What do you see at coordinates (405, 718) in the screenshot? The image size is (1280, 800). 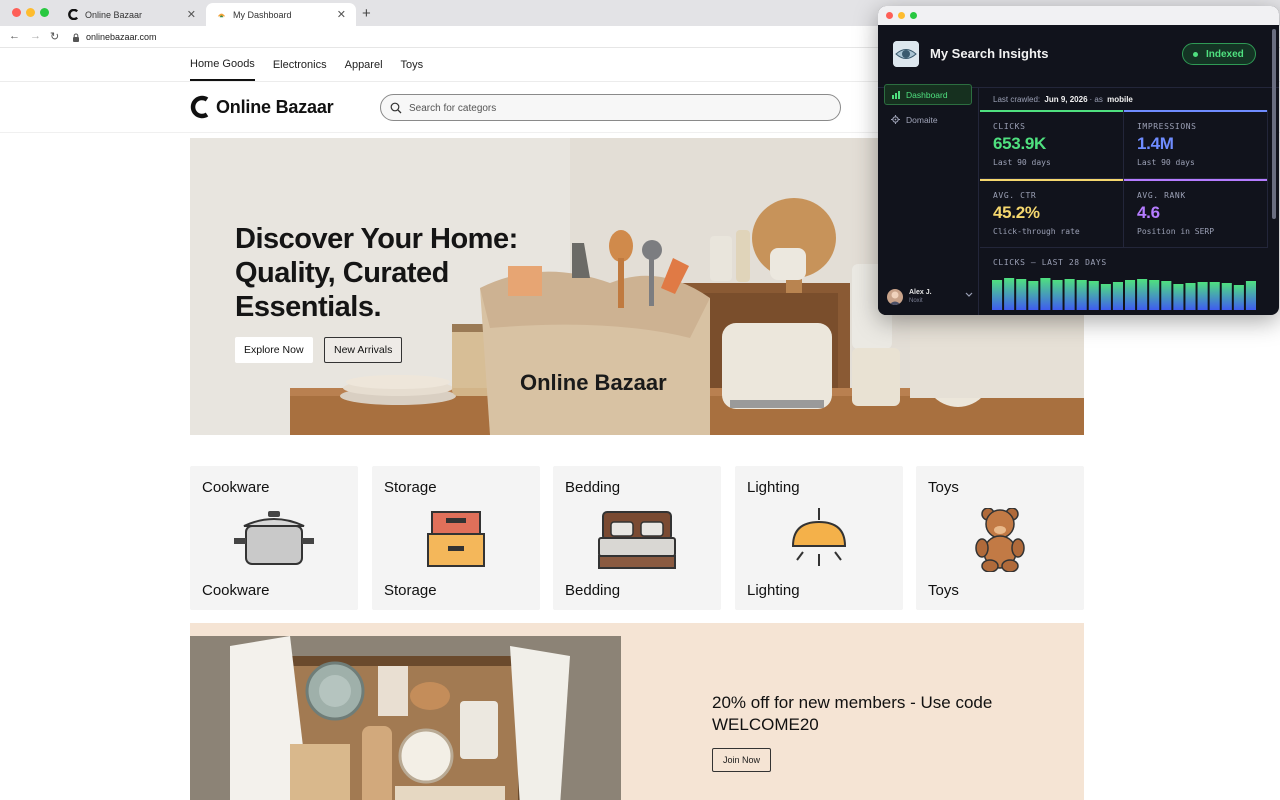 I see `gift-box-image` at bounding box center [405, 718].